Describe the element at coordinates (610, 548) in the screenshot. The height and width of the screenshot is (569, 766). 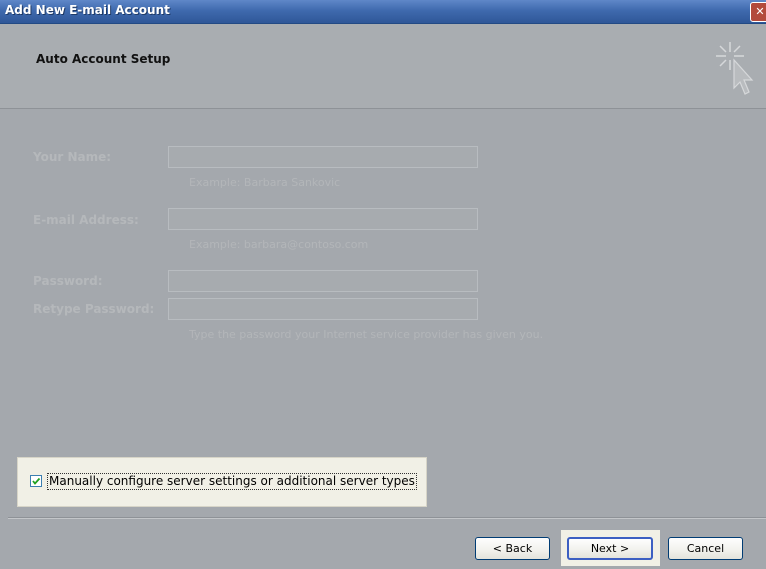
I see `next-button: Next >` at that location.